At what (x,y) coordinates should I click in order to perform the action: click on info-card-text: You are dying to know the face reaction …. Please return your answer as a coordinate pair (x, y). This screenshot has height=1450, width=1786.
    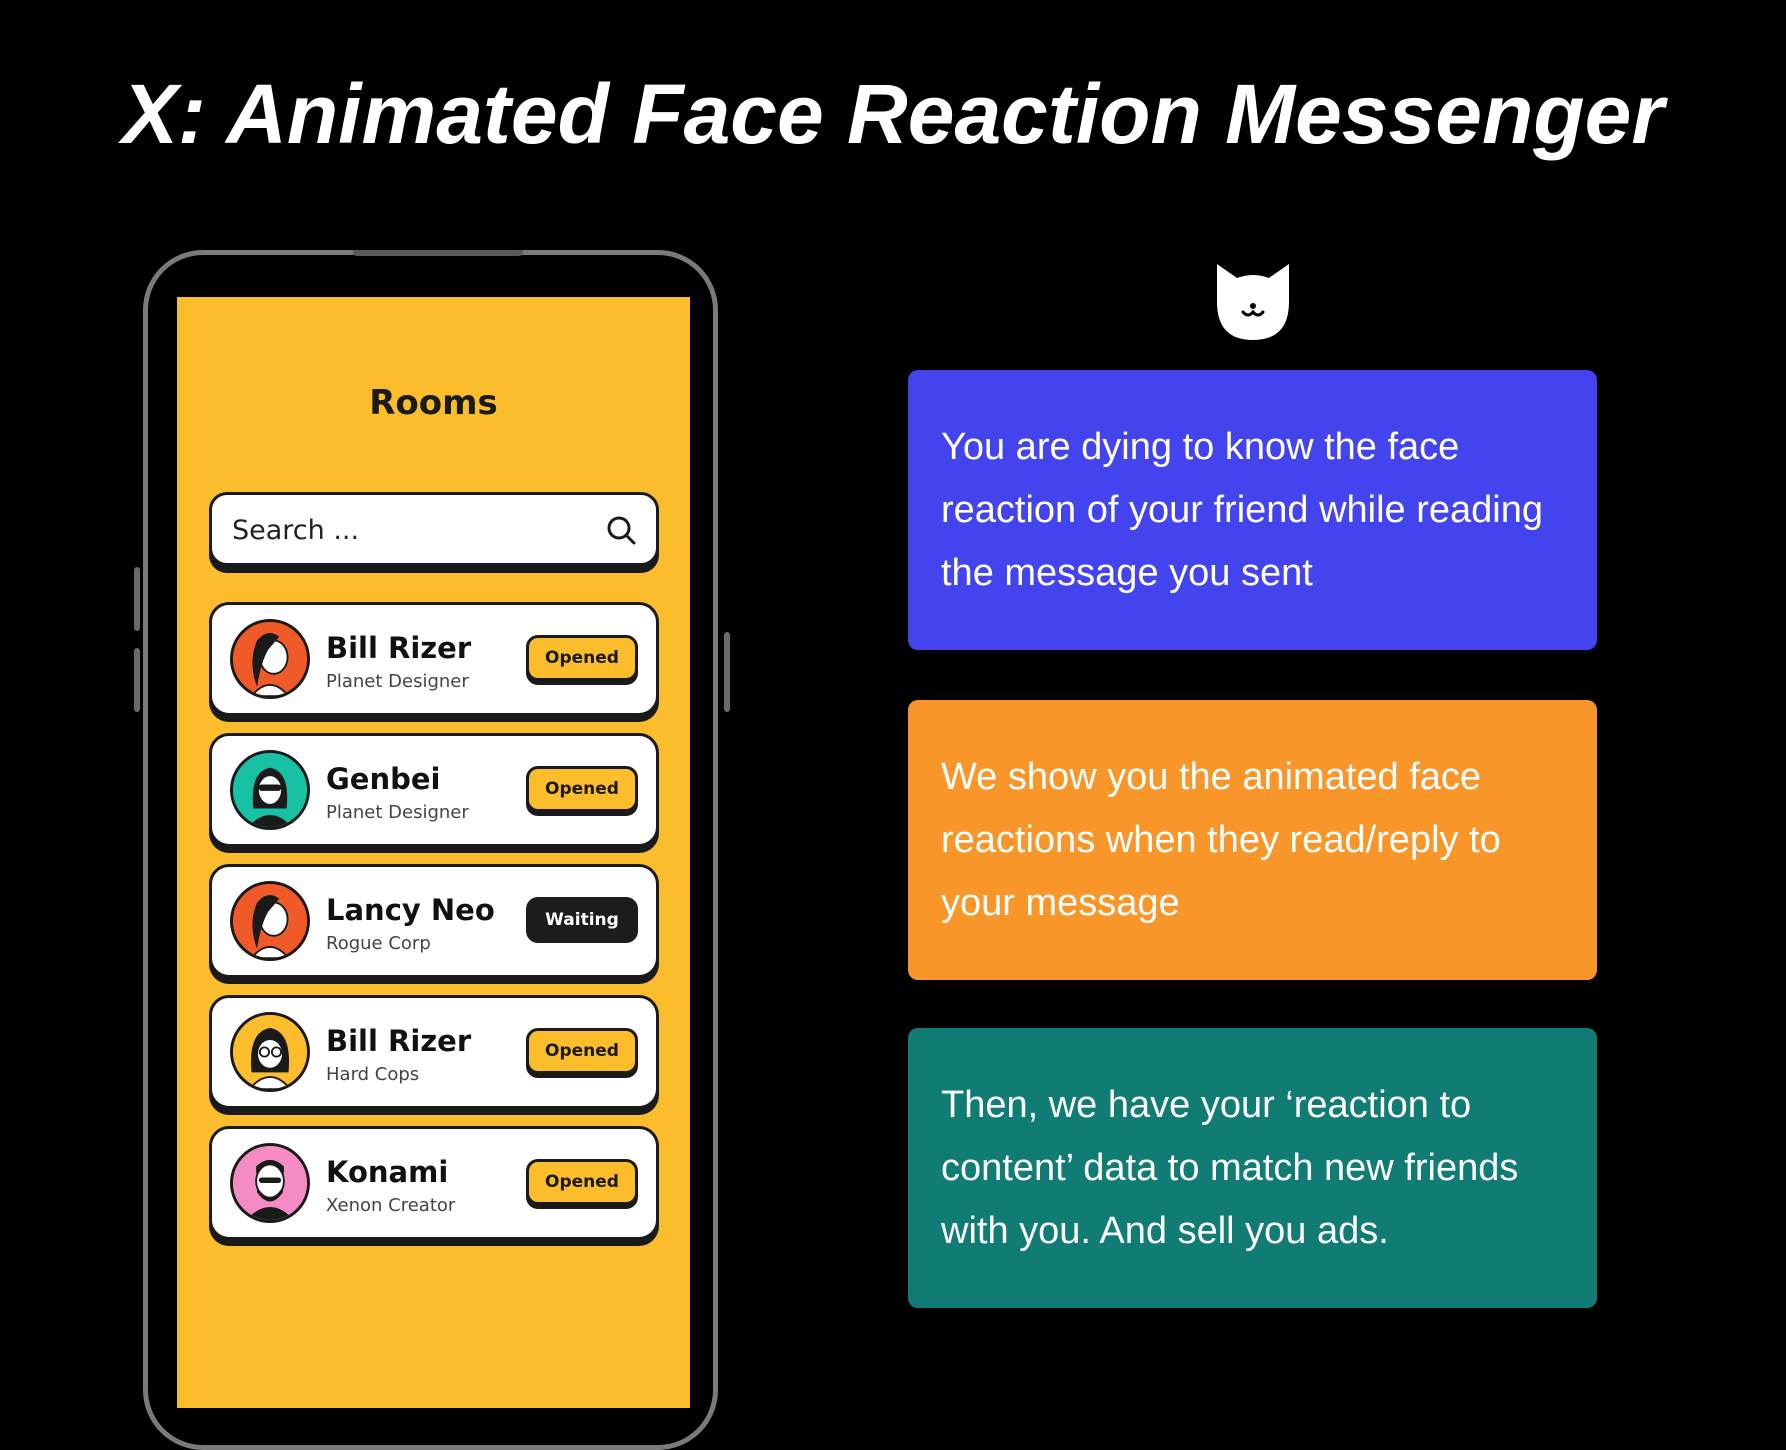
    Looking at the image, I should click on (1242, 509).